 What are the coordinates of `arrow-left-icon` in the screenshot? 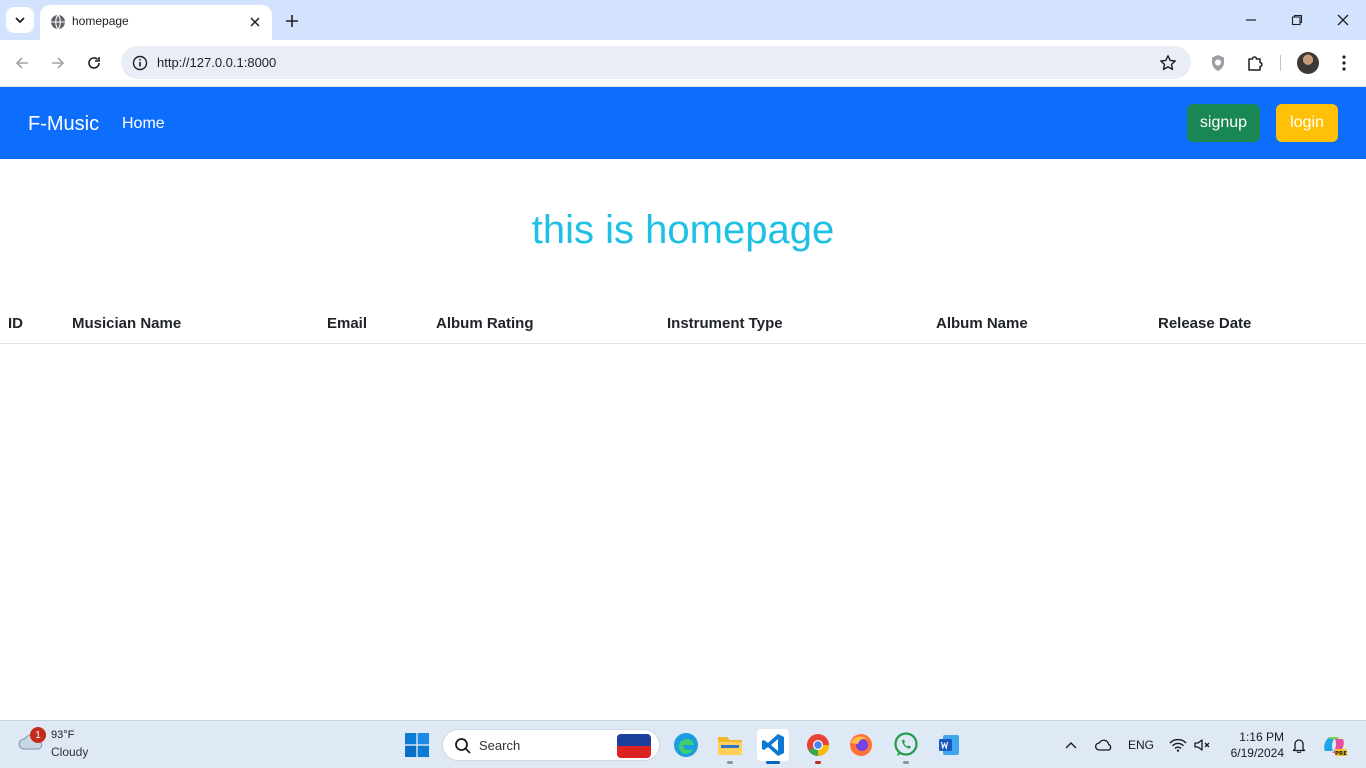 It's located at (21, 63).